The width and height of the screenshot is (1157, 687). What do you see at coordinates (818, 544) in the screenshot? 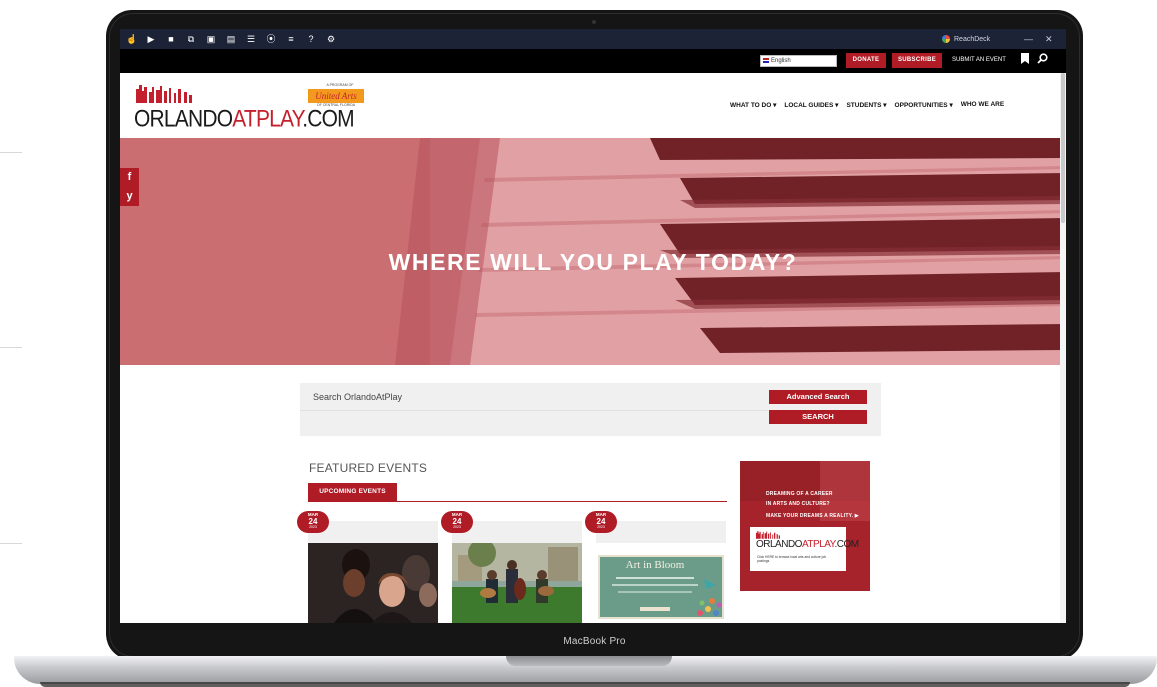
I see `ad-logo-highlight: ATPLAY` at bounding box center [818, 544].